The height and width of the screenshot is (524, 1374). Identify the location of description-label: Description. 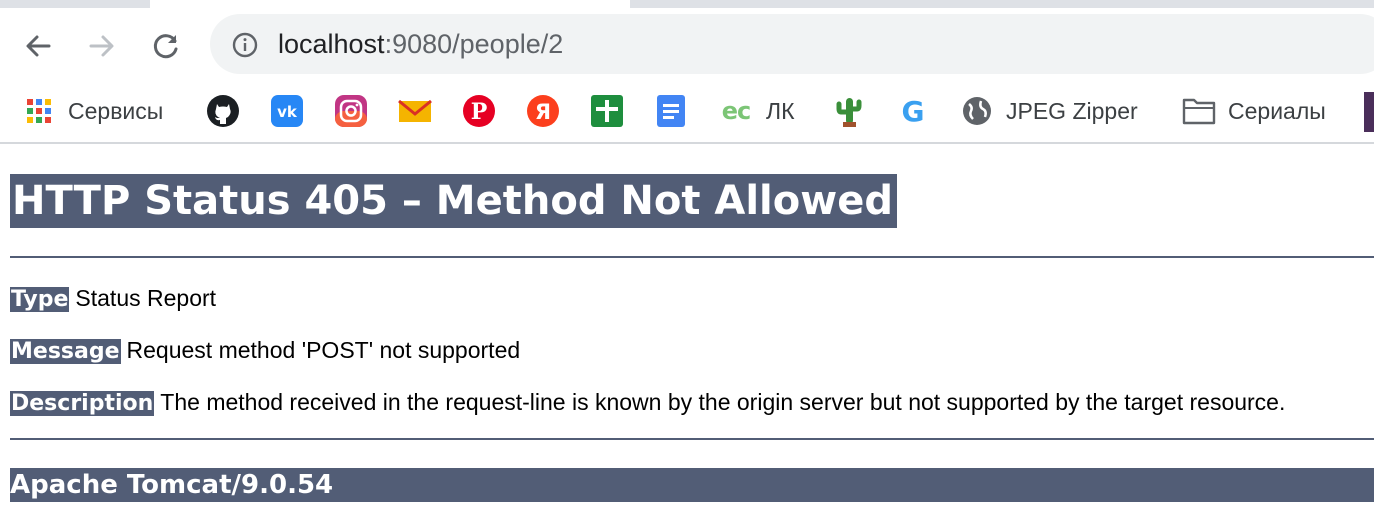
(82, 403).